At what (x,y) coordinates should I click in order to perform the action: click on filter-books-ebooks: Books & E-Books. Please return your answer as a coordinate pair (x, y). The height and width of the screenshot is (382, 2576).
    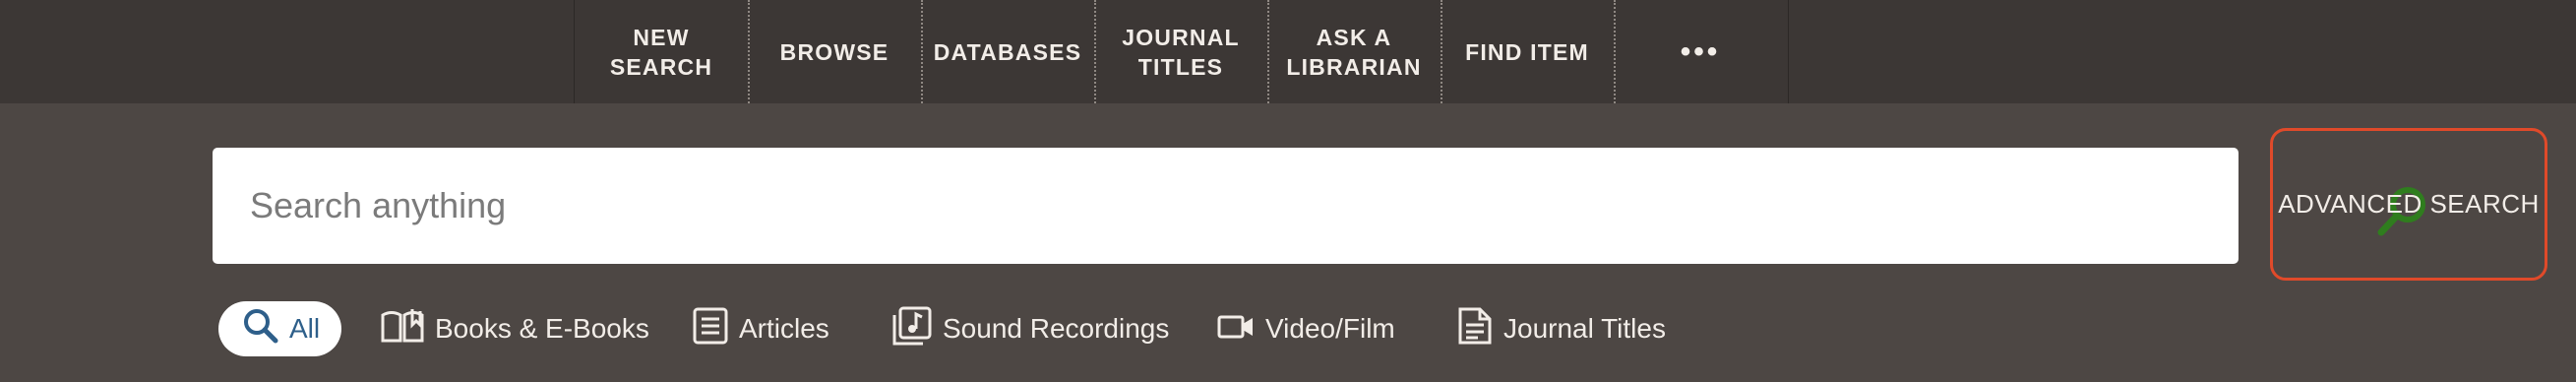
    Looking at the image, I should click on (514, 329).